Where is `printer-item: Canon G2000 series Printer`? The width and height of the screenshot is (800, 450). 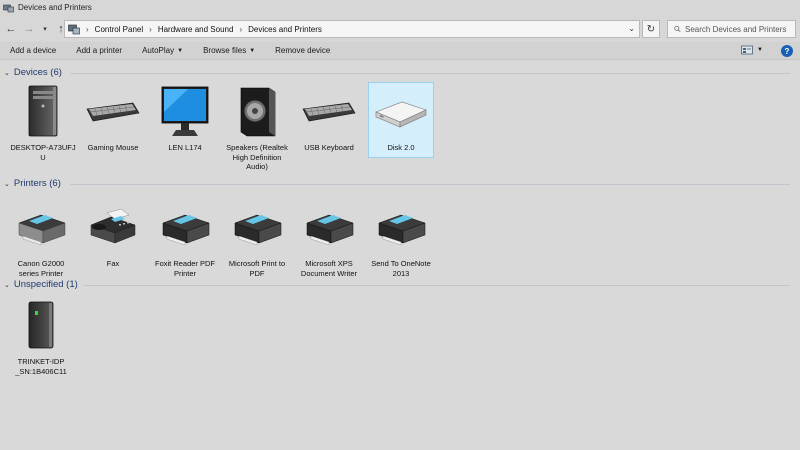
printer-item: Canon G2000 series Printer is located at coordinates (41, 238).